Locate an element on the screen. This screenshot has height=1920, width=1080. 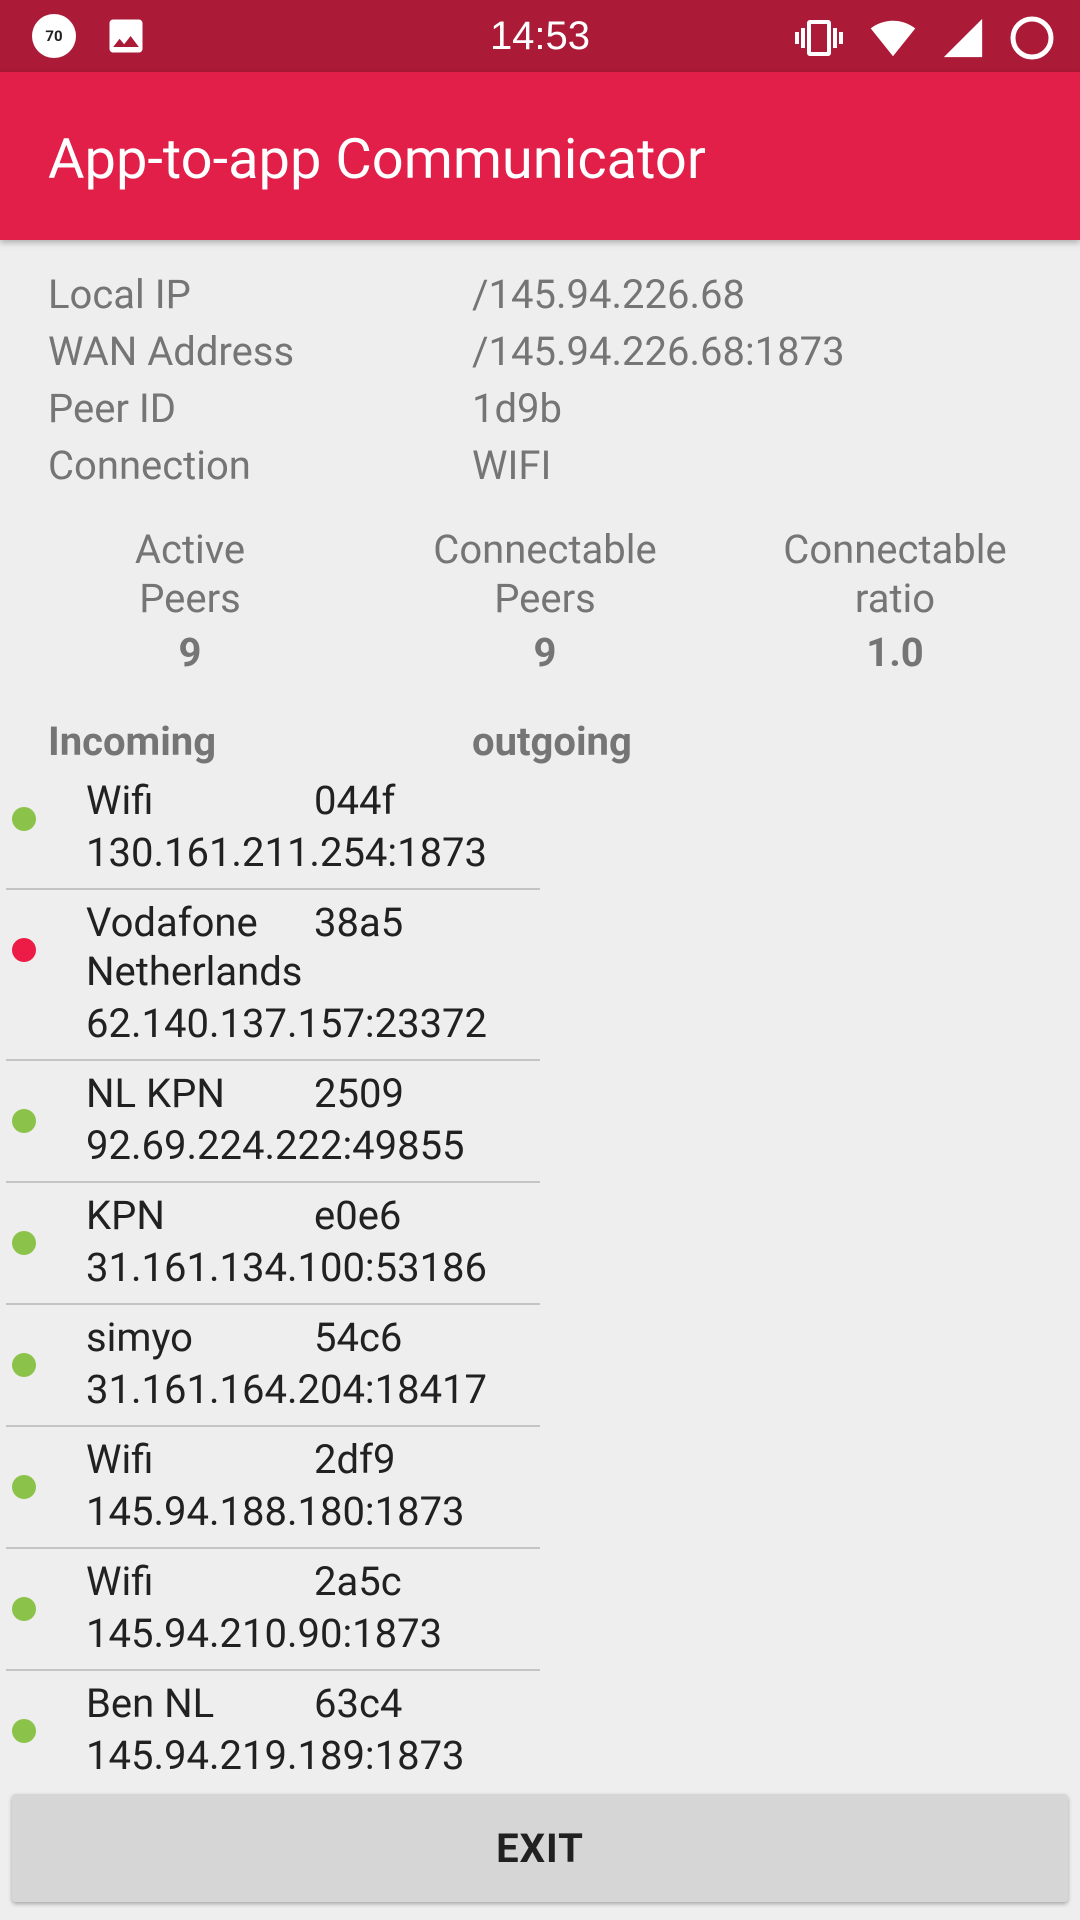
peer-address: 145.94.210.90:1873 is located at coordinates (264, 1633).